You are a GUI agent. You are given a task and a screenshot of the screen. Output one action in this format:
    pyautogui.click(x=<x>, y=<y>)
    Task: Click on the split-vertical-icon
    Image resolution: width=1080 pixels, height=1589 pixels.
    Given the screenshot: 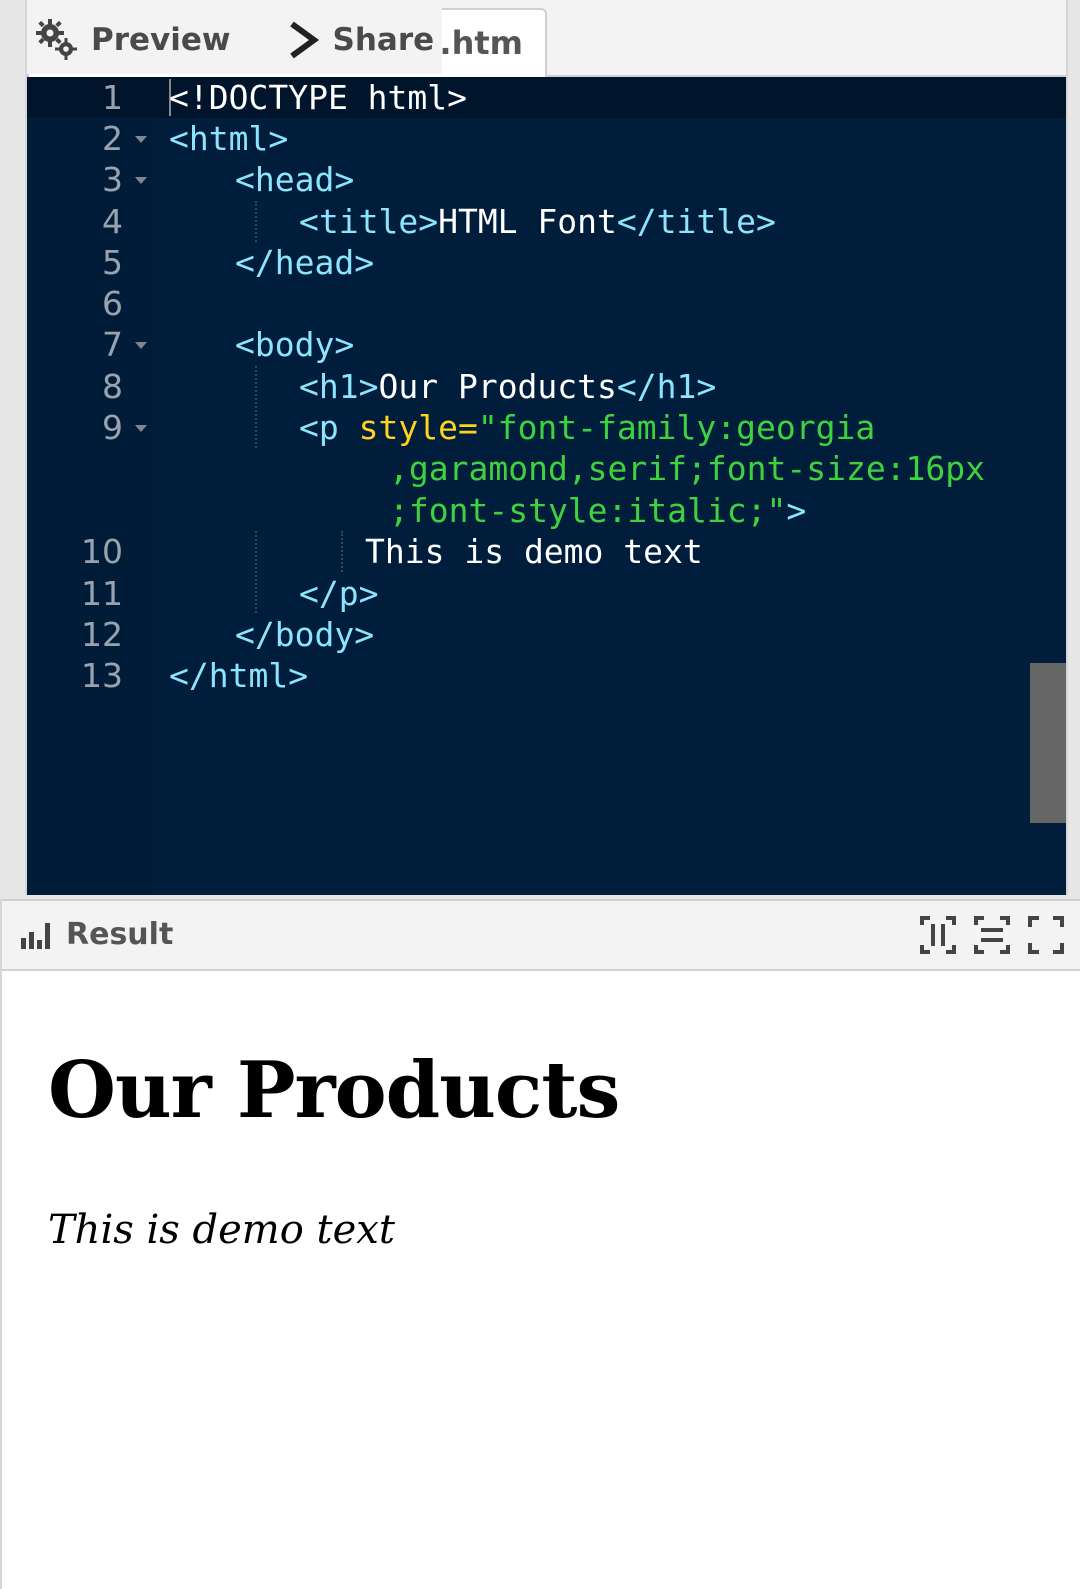 What is the action you would take?
    pyautogui.click(x=938, y=935)
    